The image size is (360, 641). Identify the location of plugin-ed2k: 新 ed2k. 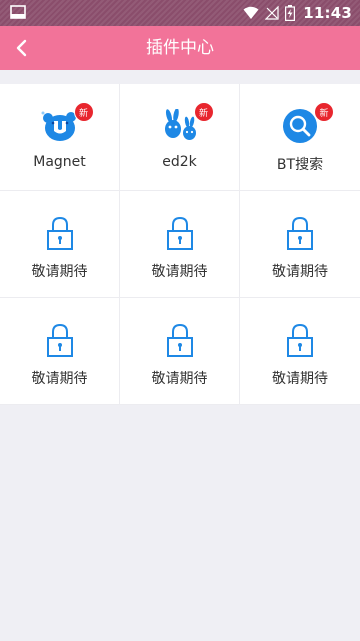
(180, 137).